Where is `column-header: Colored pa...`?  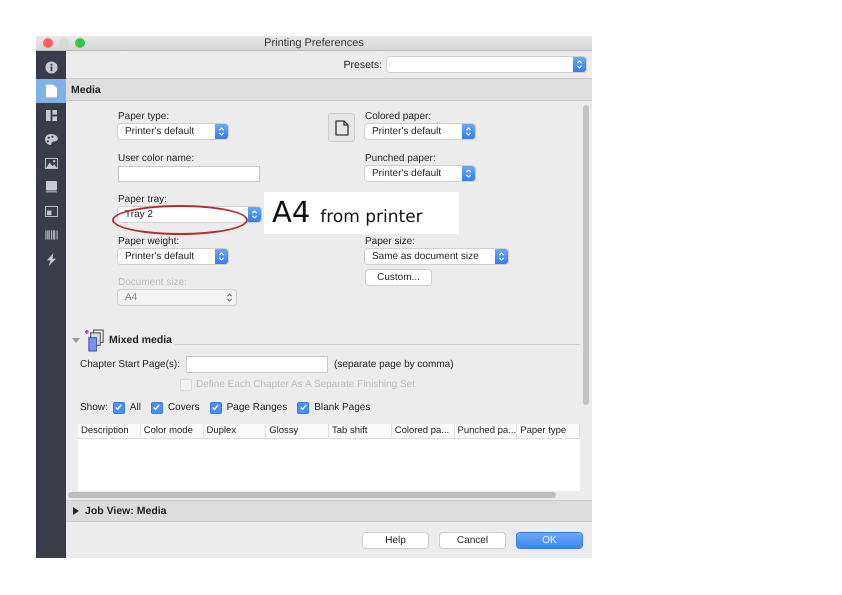
column-header: Colored pa... is located at coordinates (423, 431).